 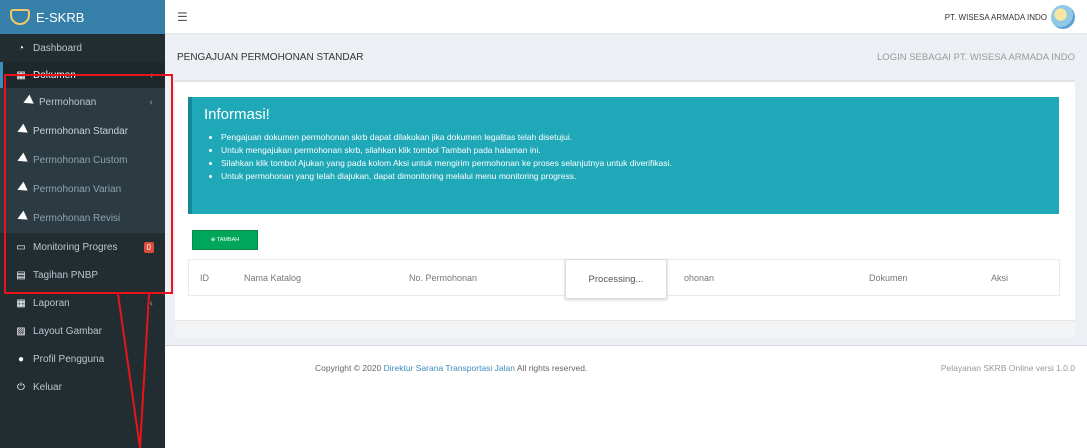 I want to click on logo-icon, so click(x=20, y=17).